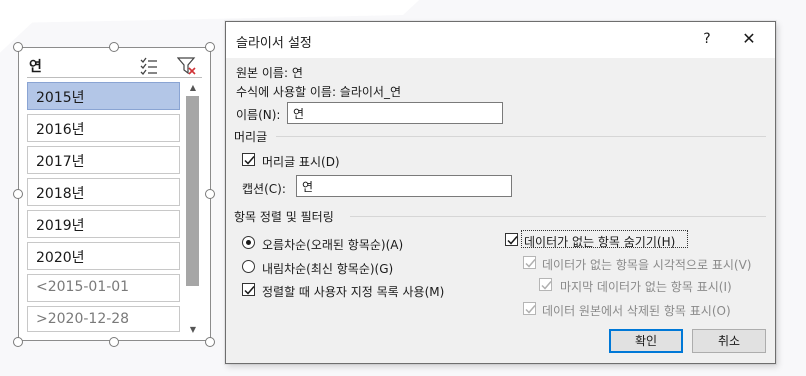 The height and width of the screenshot is (376, 806). I want to click on show-deleted-checkbox, so click(529, 308).